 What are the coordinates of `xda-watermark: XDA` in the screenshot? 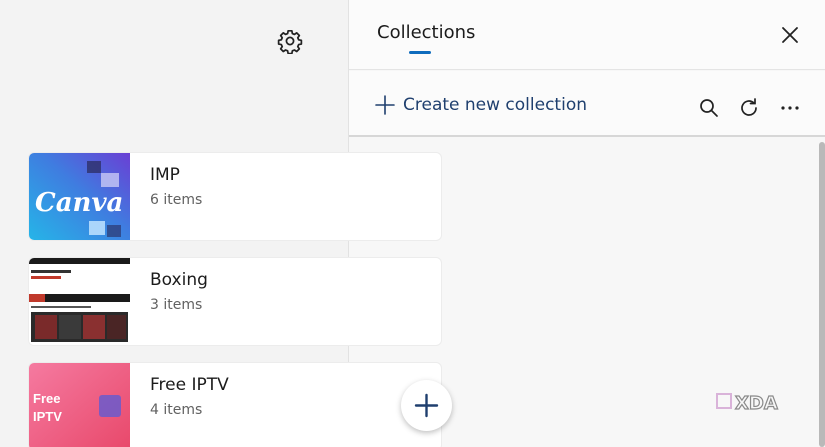 It's located at (747, 403).